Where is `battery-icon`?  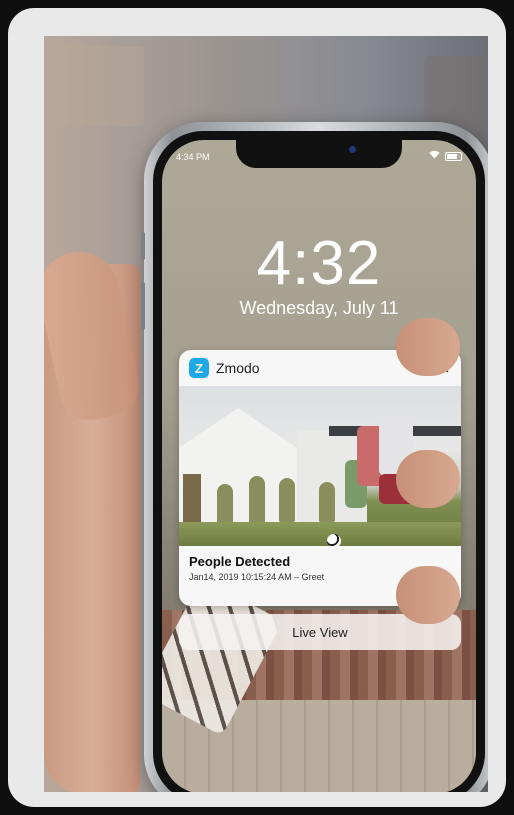 battery-icon is located at coordinates (453, 156).